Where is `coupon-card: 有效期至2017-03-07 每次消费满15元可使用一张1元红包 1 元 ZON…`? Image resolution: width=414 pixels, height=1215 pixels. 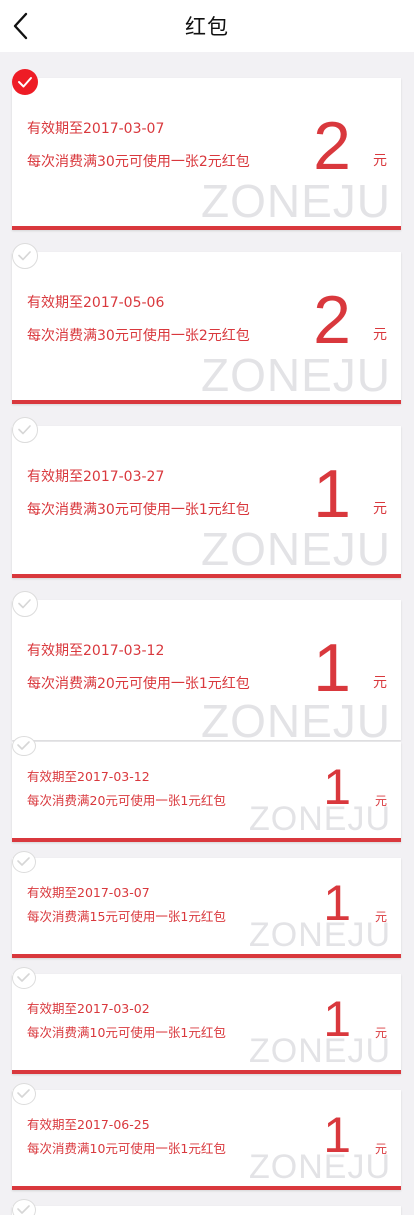 coupon-card: 有效期至2017-03-07 每次消费满15元可使用一张1元红包 1 元 ZON… is located at coordinates (206, 908).